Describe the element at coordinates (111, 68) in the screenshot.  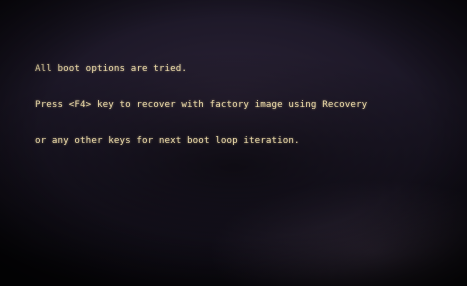
I see `boot-message-line-1: All boot options are tried.` at that location.